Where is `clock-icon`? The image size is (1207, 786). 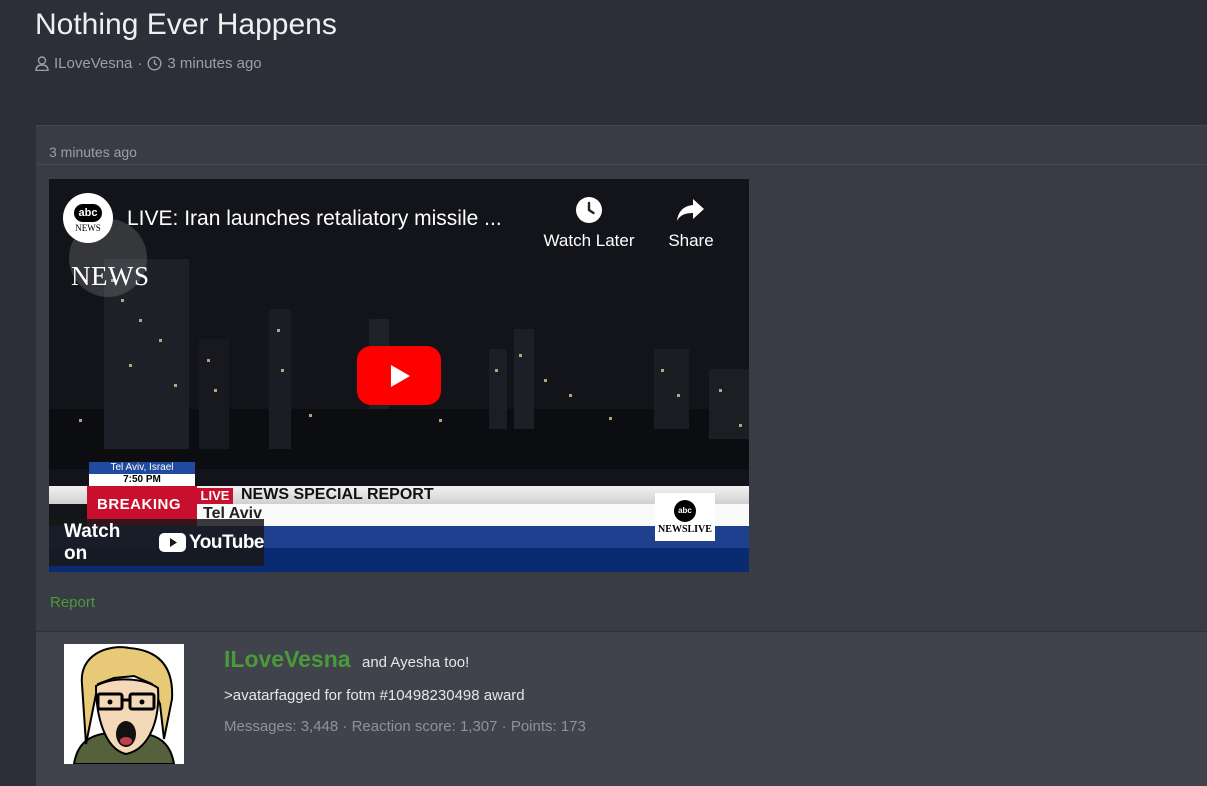 clock-icon is located at coordinates (154, 63).